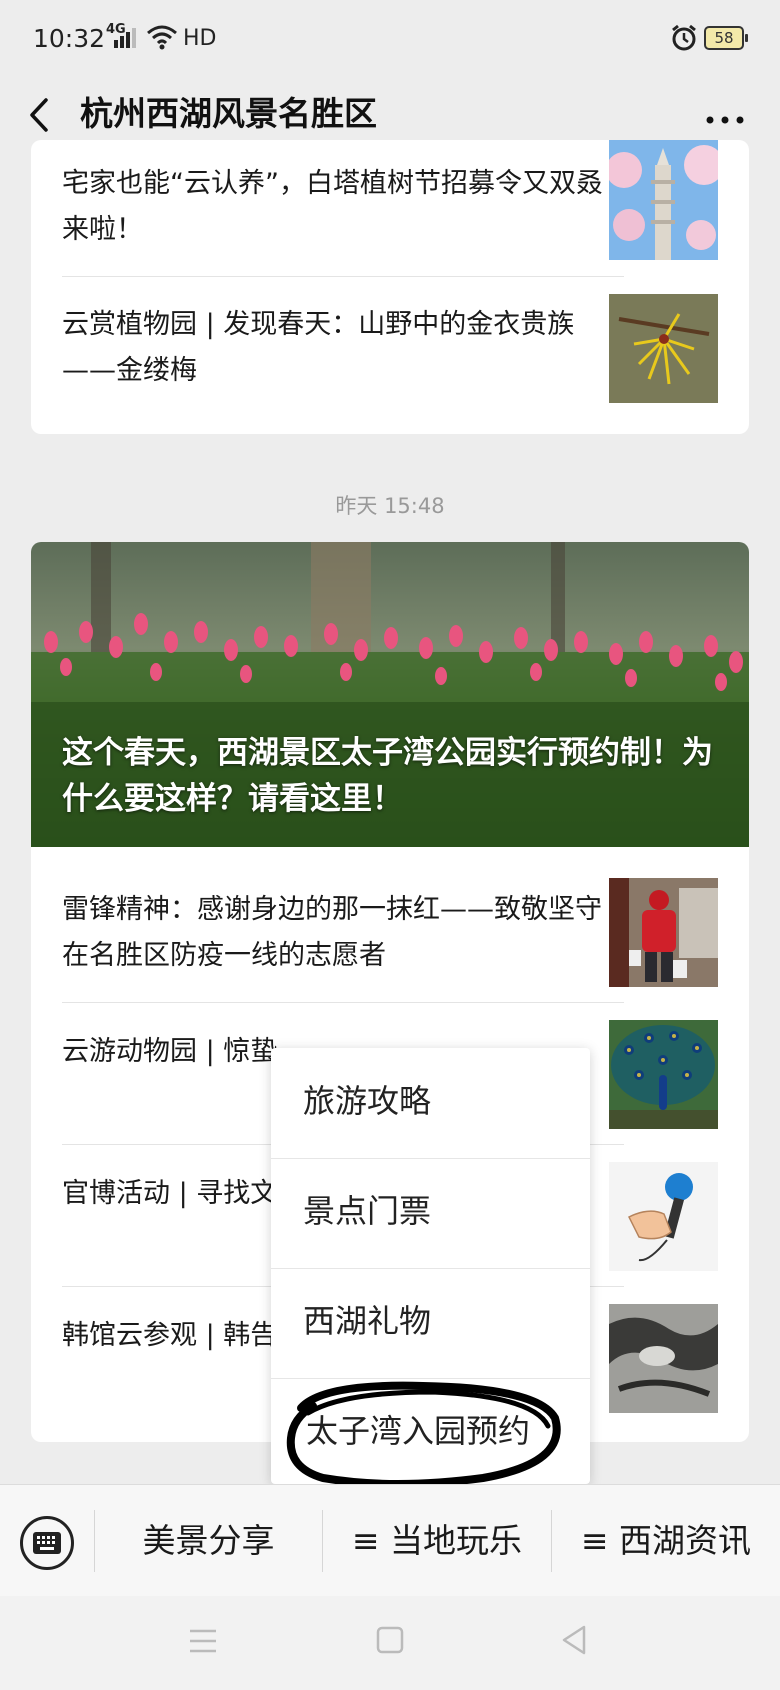  I want to click on article-item: 宅家也能“云认养”，白塔植树节招募令又双叒来啦！, so click(342, 207).